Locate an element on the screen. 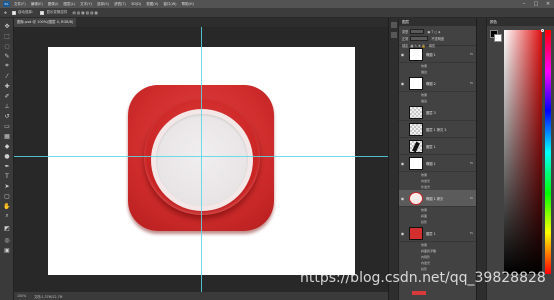 Image resolution: width=554 pixels, height=300 pixels. document-tab: 图标.psd @ 100%(图层 4, RGB/8) is located at coordinates (45, 22).